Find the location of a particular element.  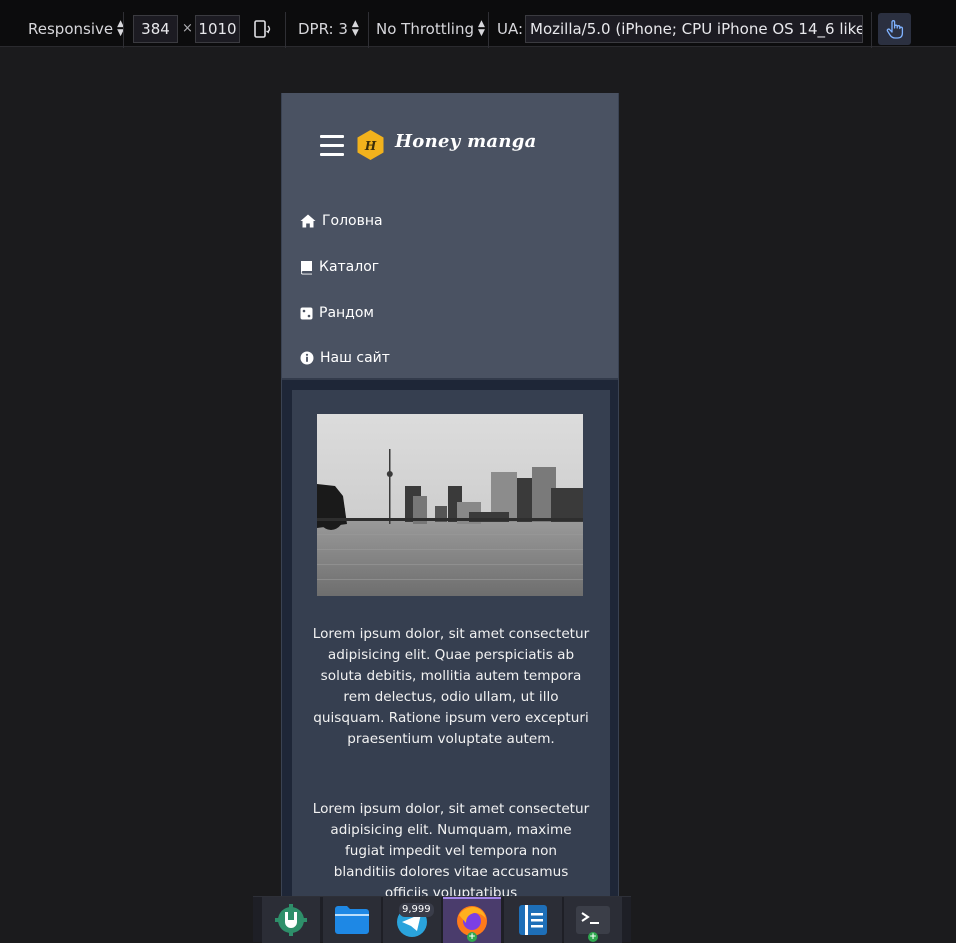

dpr-label: DPR: 3 is located at coordinates (323, 29).